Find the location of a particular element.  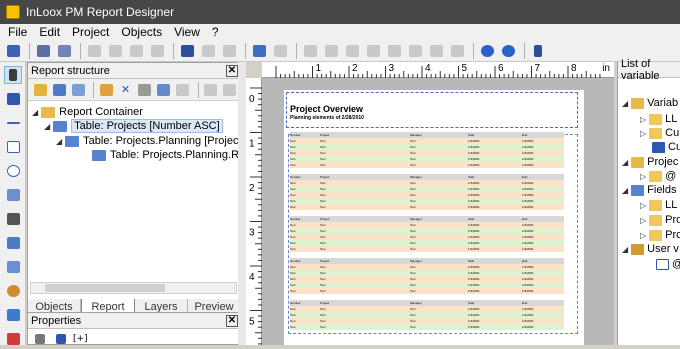

align-right-icon is located at coordinates (352, 51).